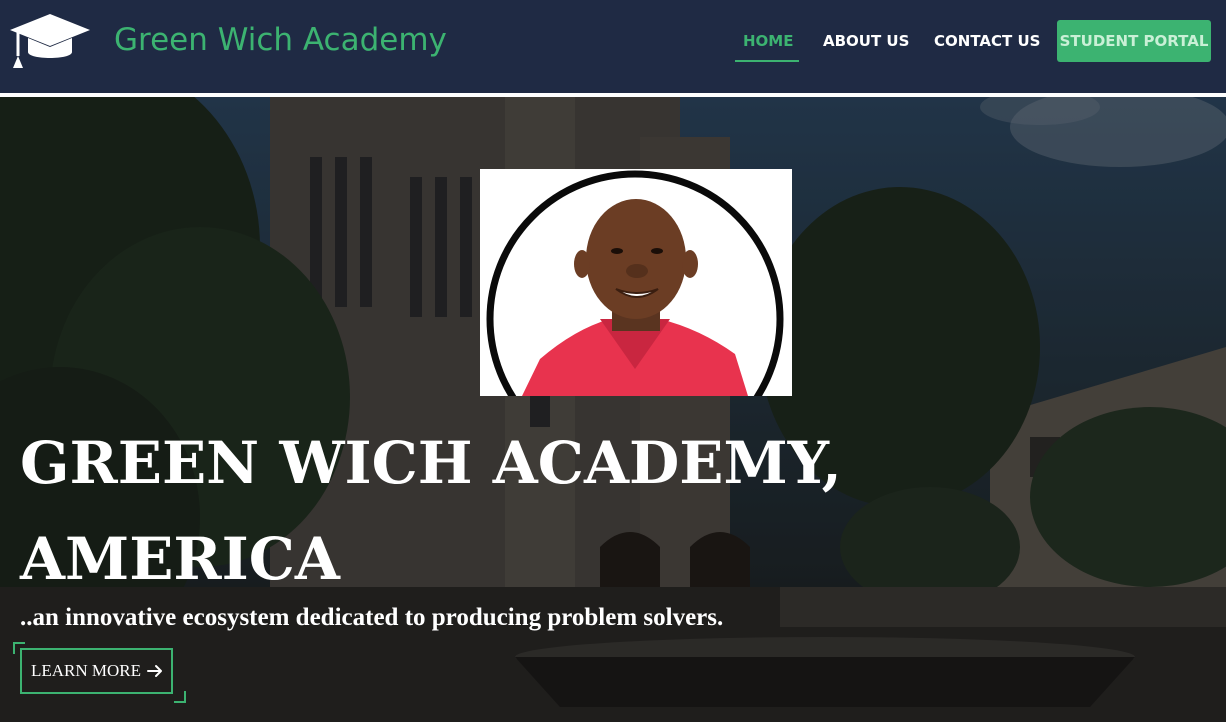 The width and height of the screenshot is (1226, 722). I want to click on brand-name: Green Wich Academy, so click(280, 40).